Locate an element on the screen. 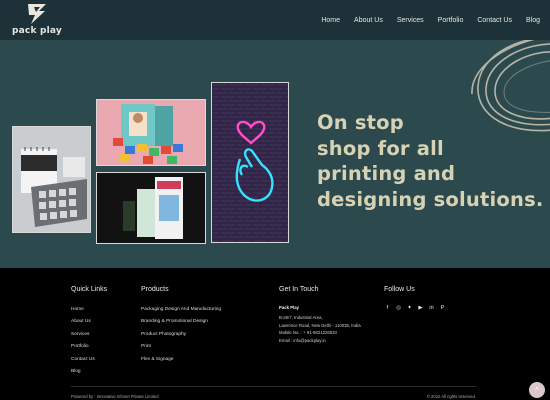  social-icons: f ◎ ✦ ▶ in P is located at coordinates (415, 307).